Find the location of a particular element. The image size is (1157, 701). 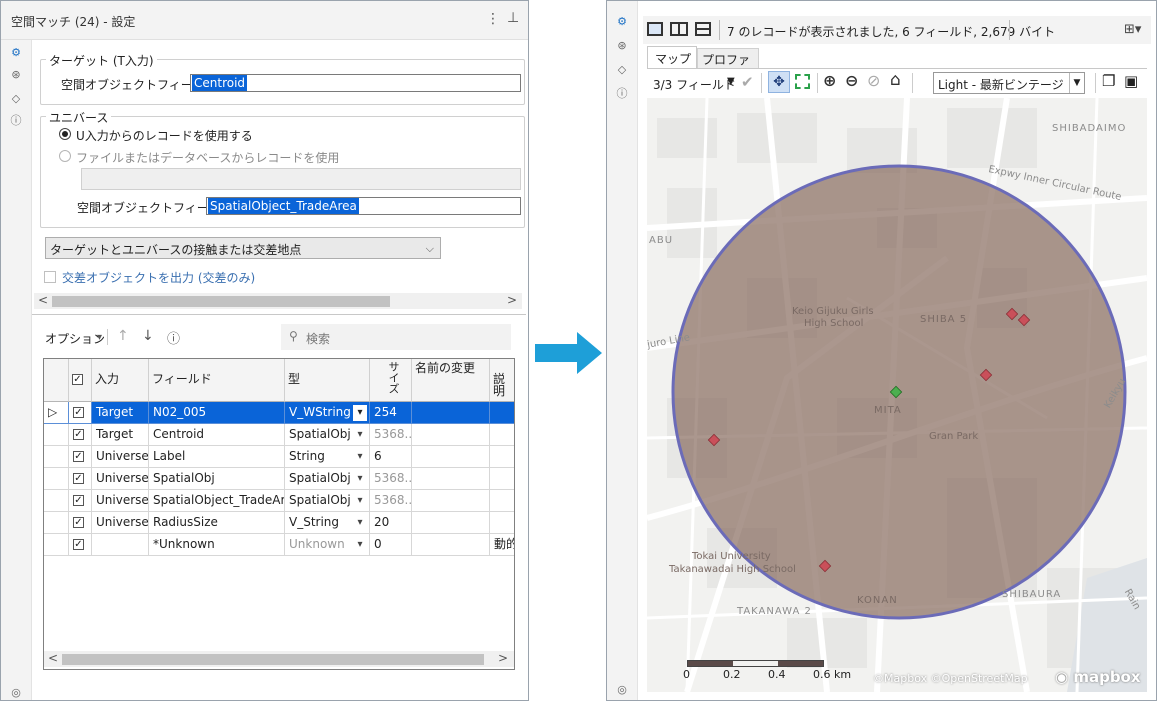

match-type-select: ターゲットとユニバースの接触または交差地点 ⌵ is located at coordinates (243, 248).